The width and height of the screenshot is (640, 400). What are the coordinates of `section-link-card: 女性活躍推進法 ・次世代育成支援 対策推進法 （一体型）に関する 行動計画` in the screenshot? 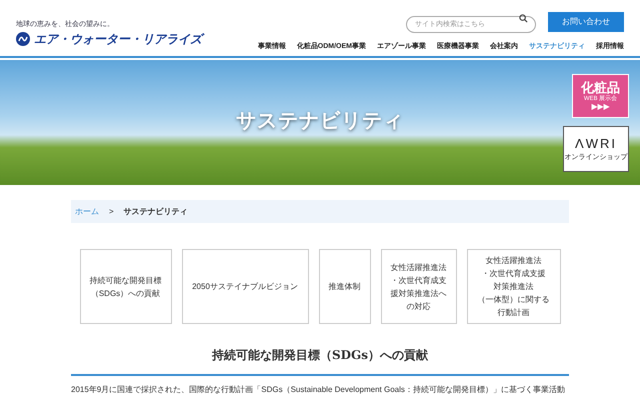 It's located at (513, 286).